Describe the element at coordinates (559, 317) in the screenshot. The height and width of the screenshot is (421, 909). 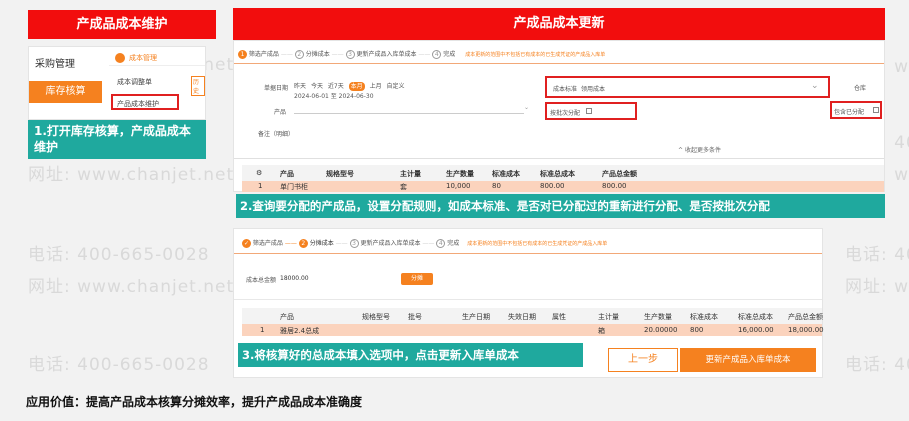
I see `table2-col-attr: 属性` at that location.